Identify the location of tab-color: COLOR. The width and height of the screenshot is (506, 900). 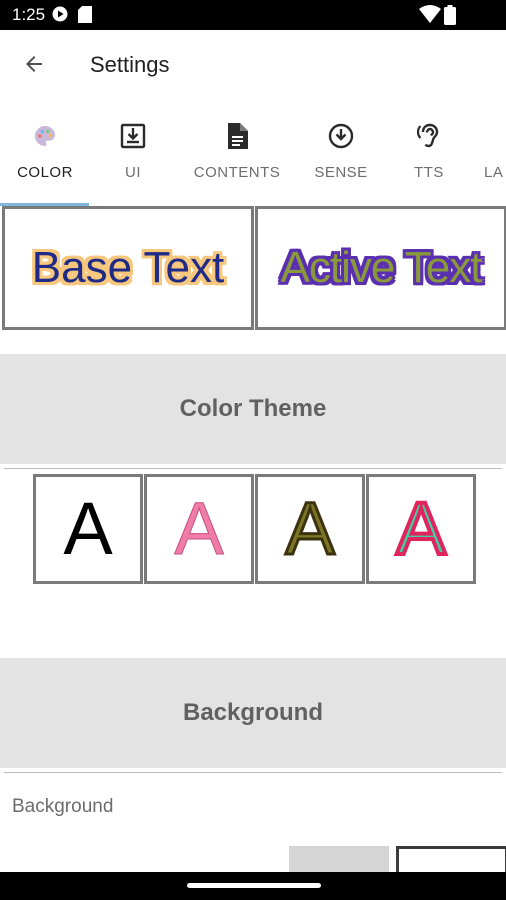
(45, 154).